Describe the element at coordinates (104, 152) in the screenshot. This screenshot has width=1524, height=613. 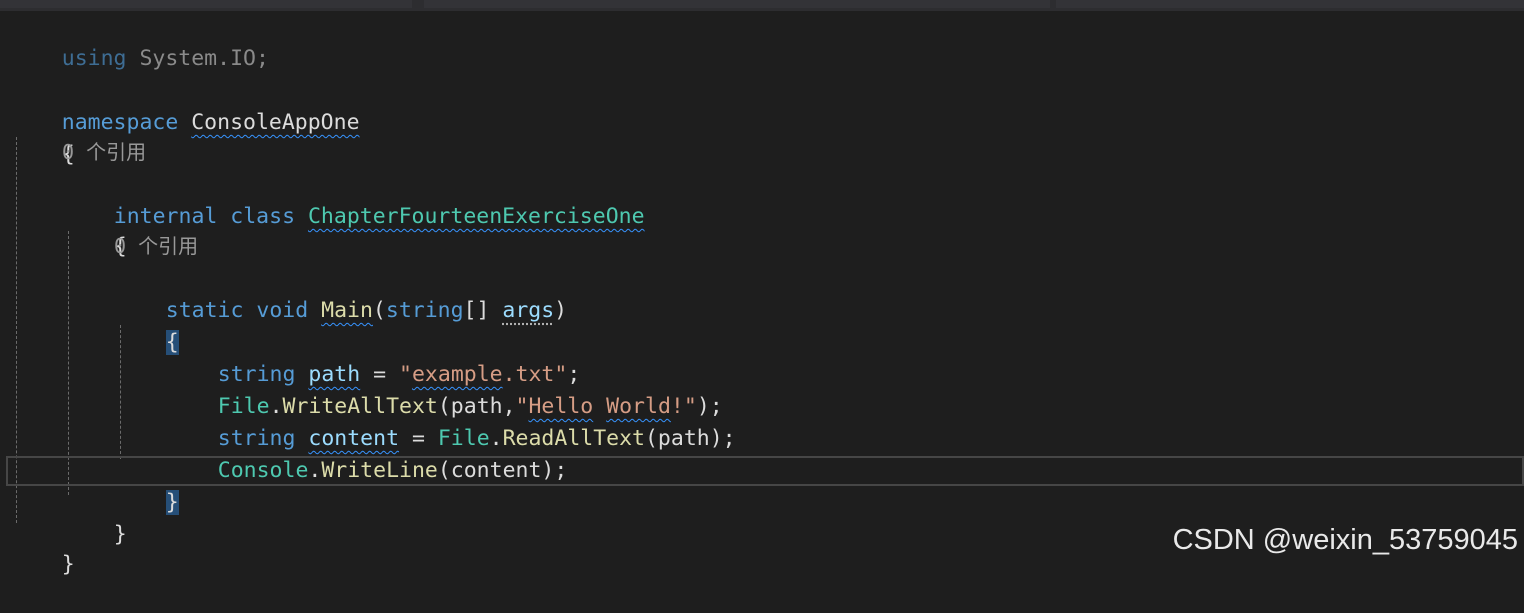
I see `codelens-references-class: 0 个引用` at that location.